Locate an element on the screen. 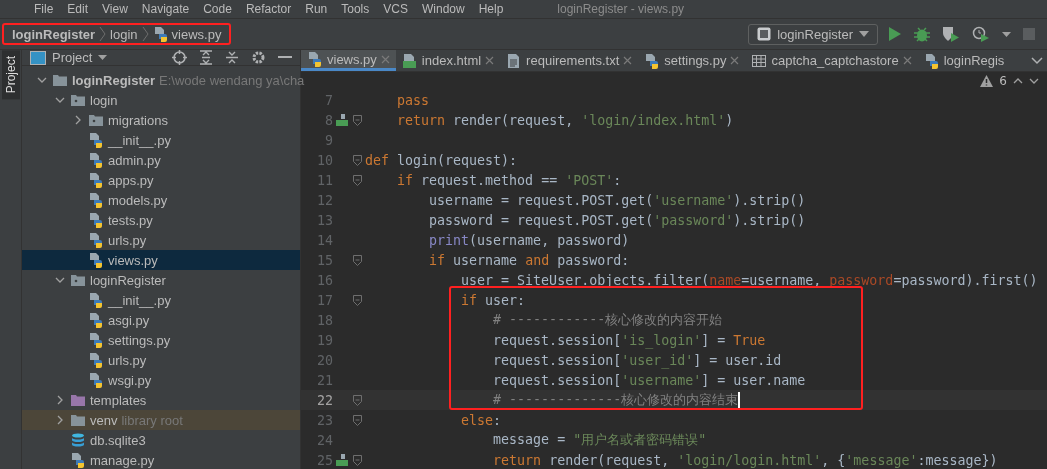  code-line: def login(request): is located at coordinates (441, 160).